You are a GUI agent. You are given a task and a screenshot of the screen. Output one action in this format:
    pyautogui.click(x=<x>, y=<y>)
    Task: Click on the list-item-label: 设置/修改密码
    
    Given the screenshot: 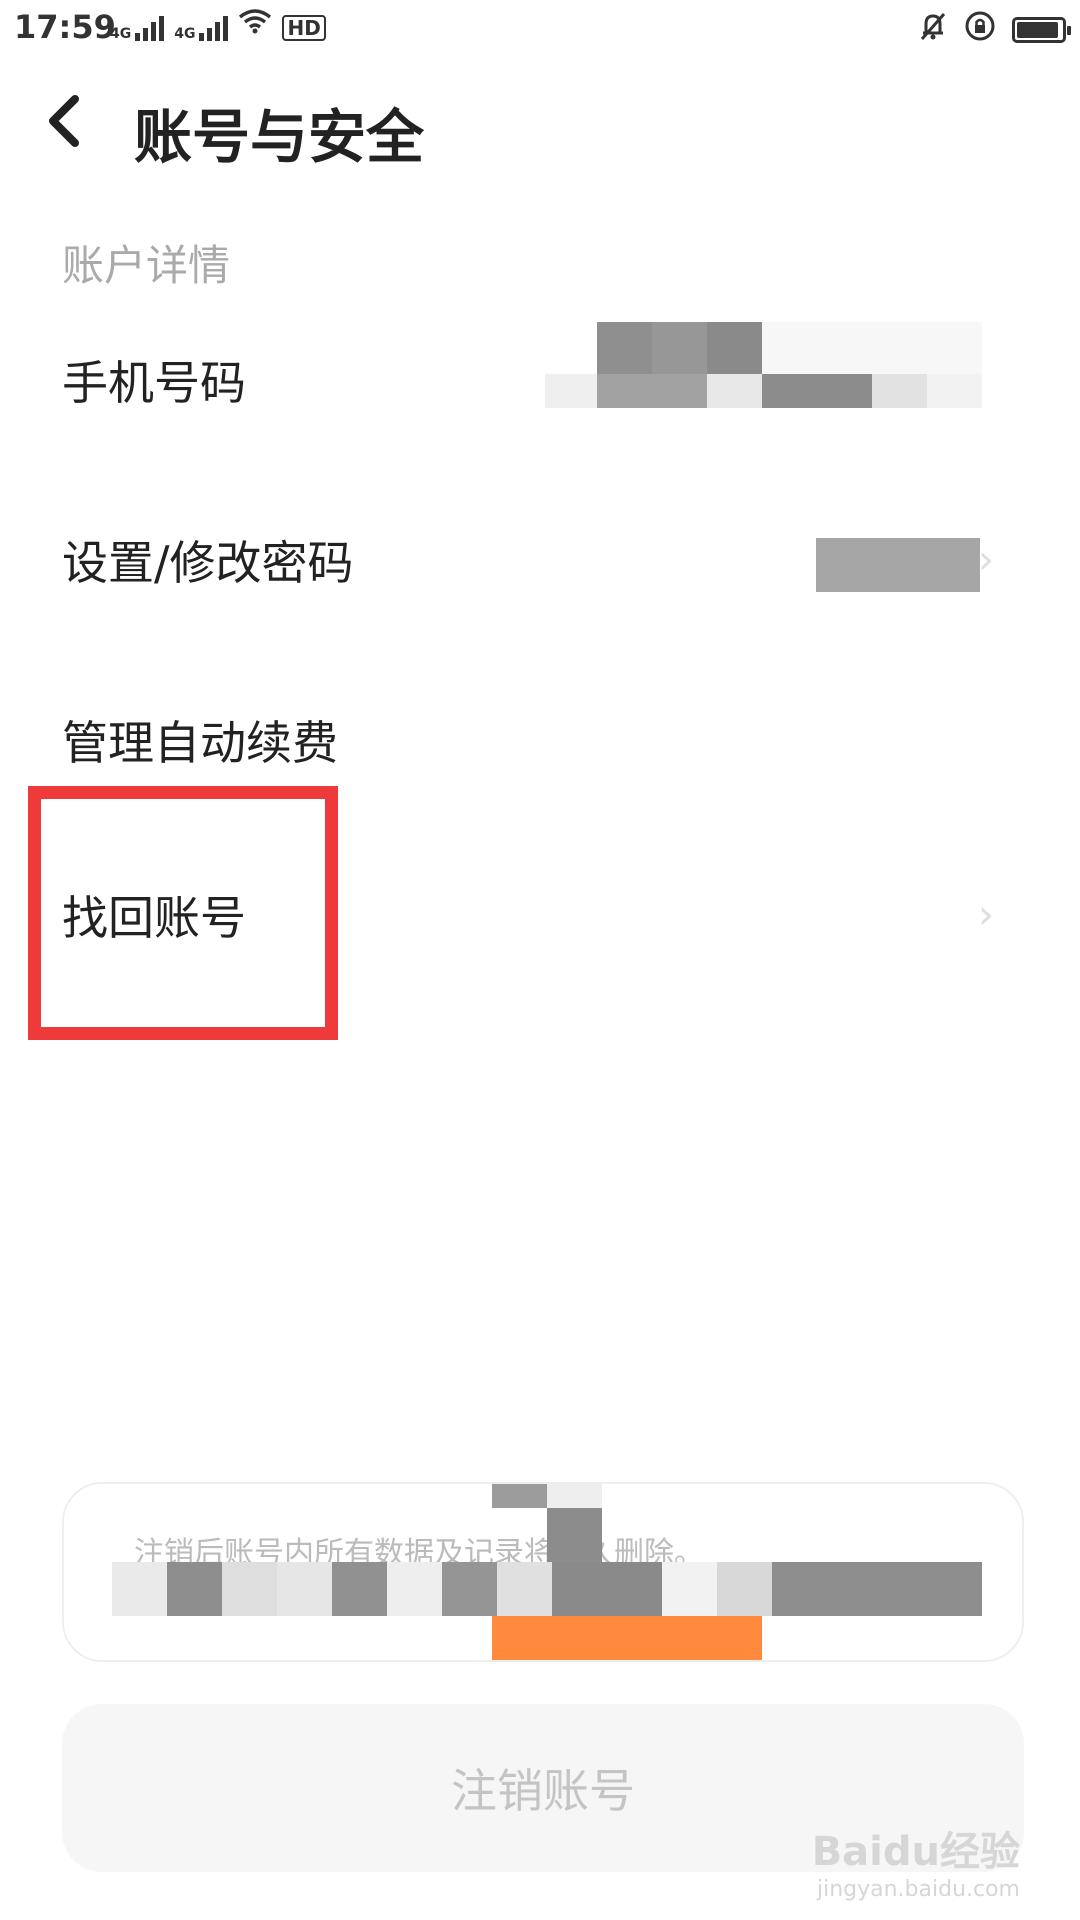 What is the action you would take?
    pyautogui.click(x=208, y=563)
    